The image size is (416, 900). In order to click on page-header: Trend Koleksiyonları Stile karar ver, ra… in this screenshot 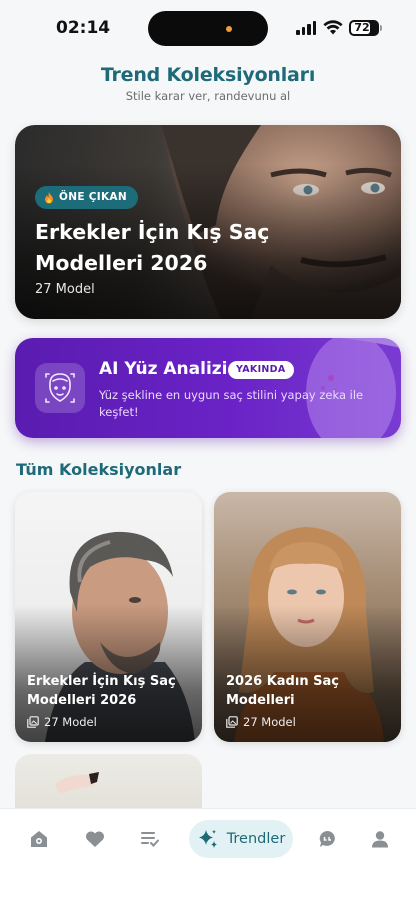, I will do `click(208, 83)`.